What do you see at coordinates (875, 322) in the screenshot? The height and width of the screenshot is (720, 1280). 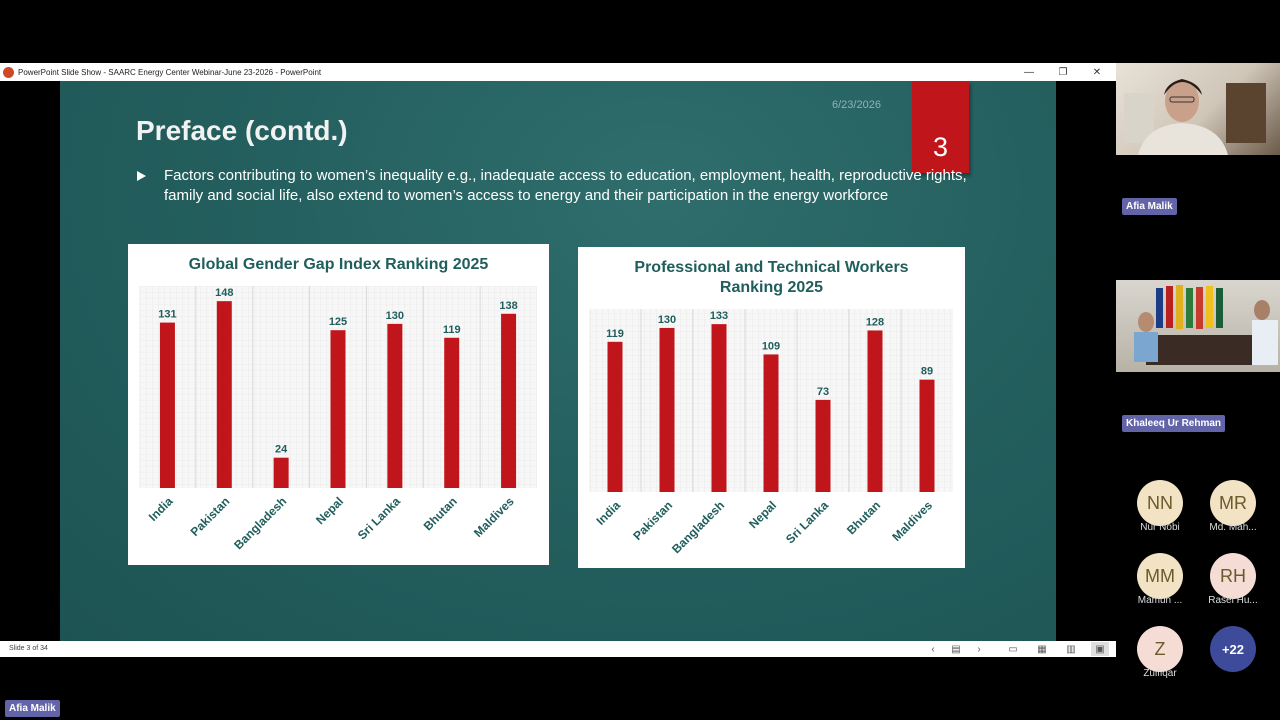 I see `data-label: 128` at bounding box center [875, 322].